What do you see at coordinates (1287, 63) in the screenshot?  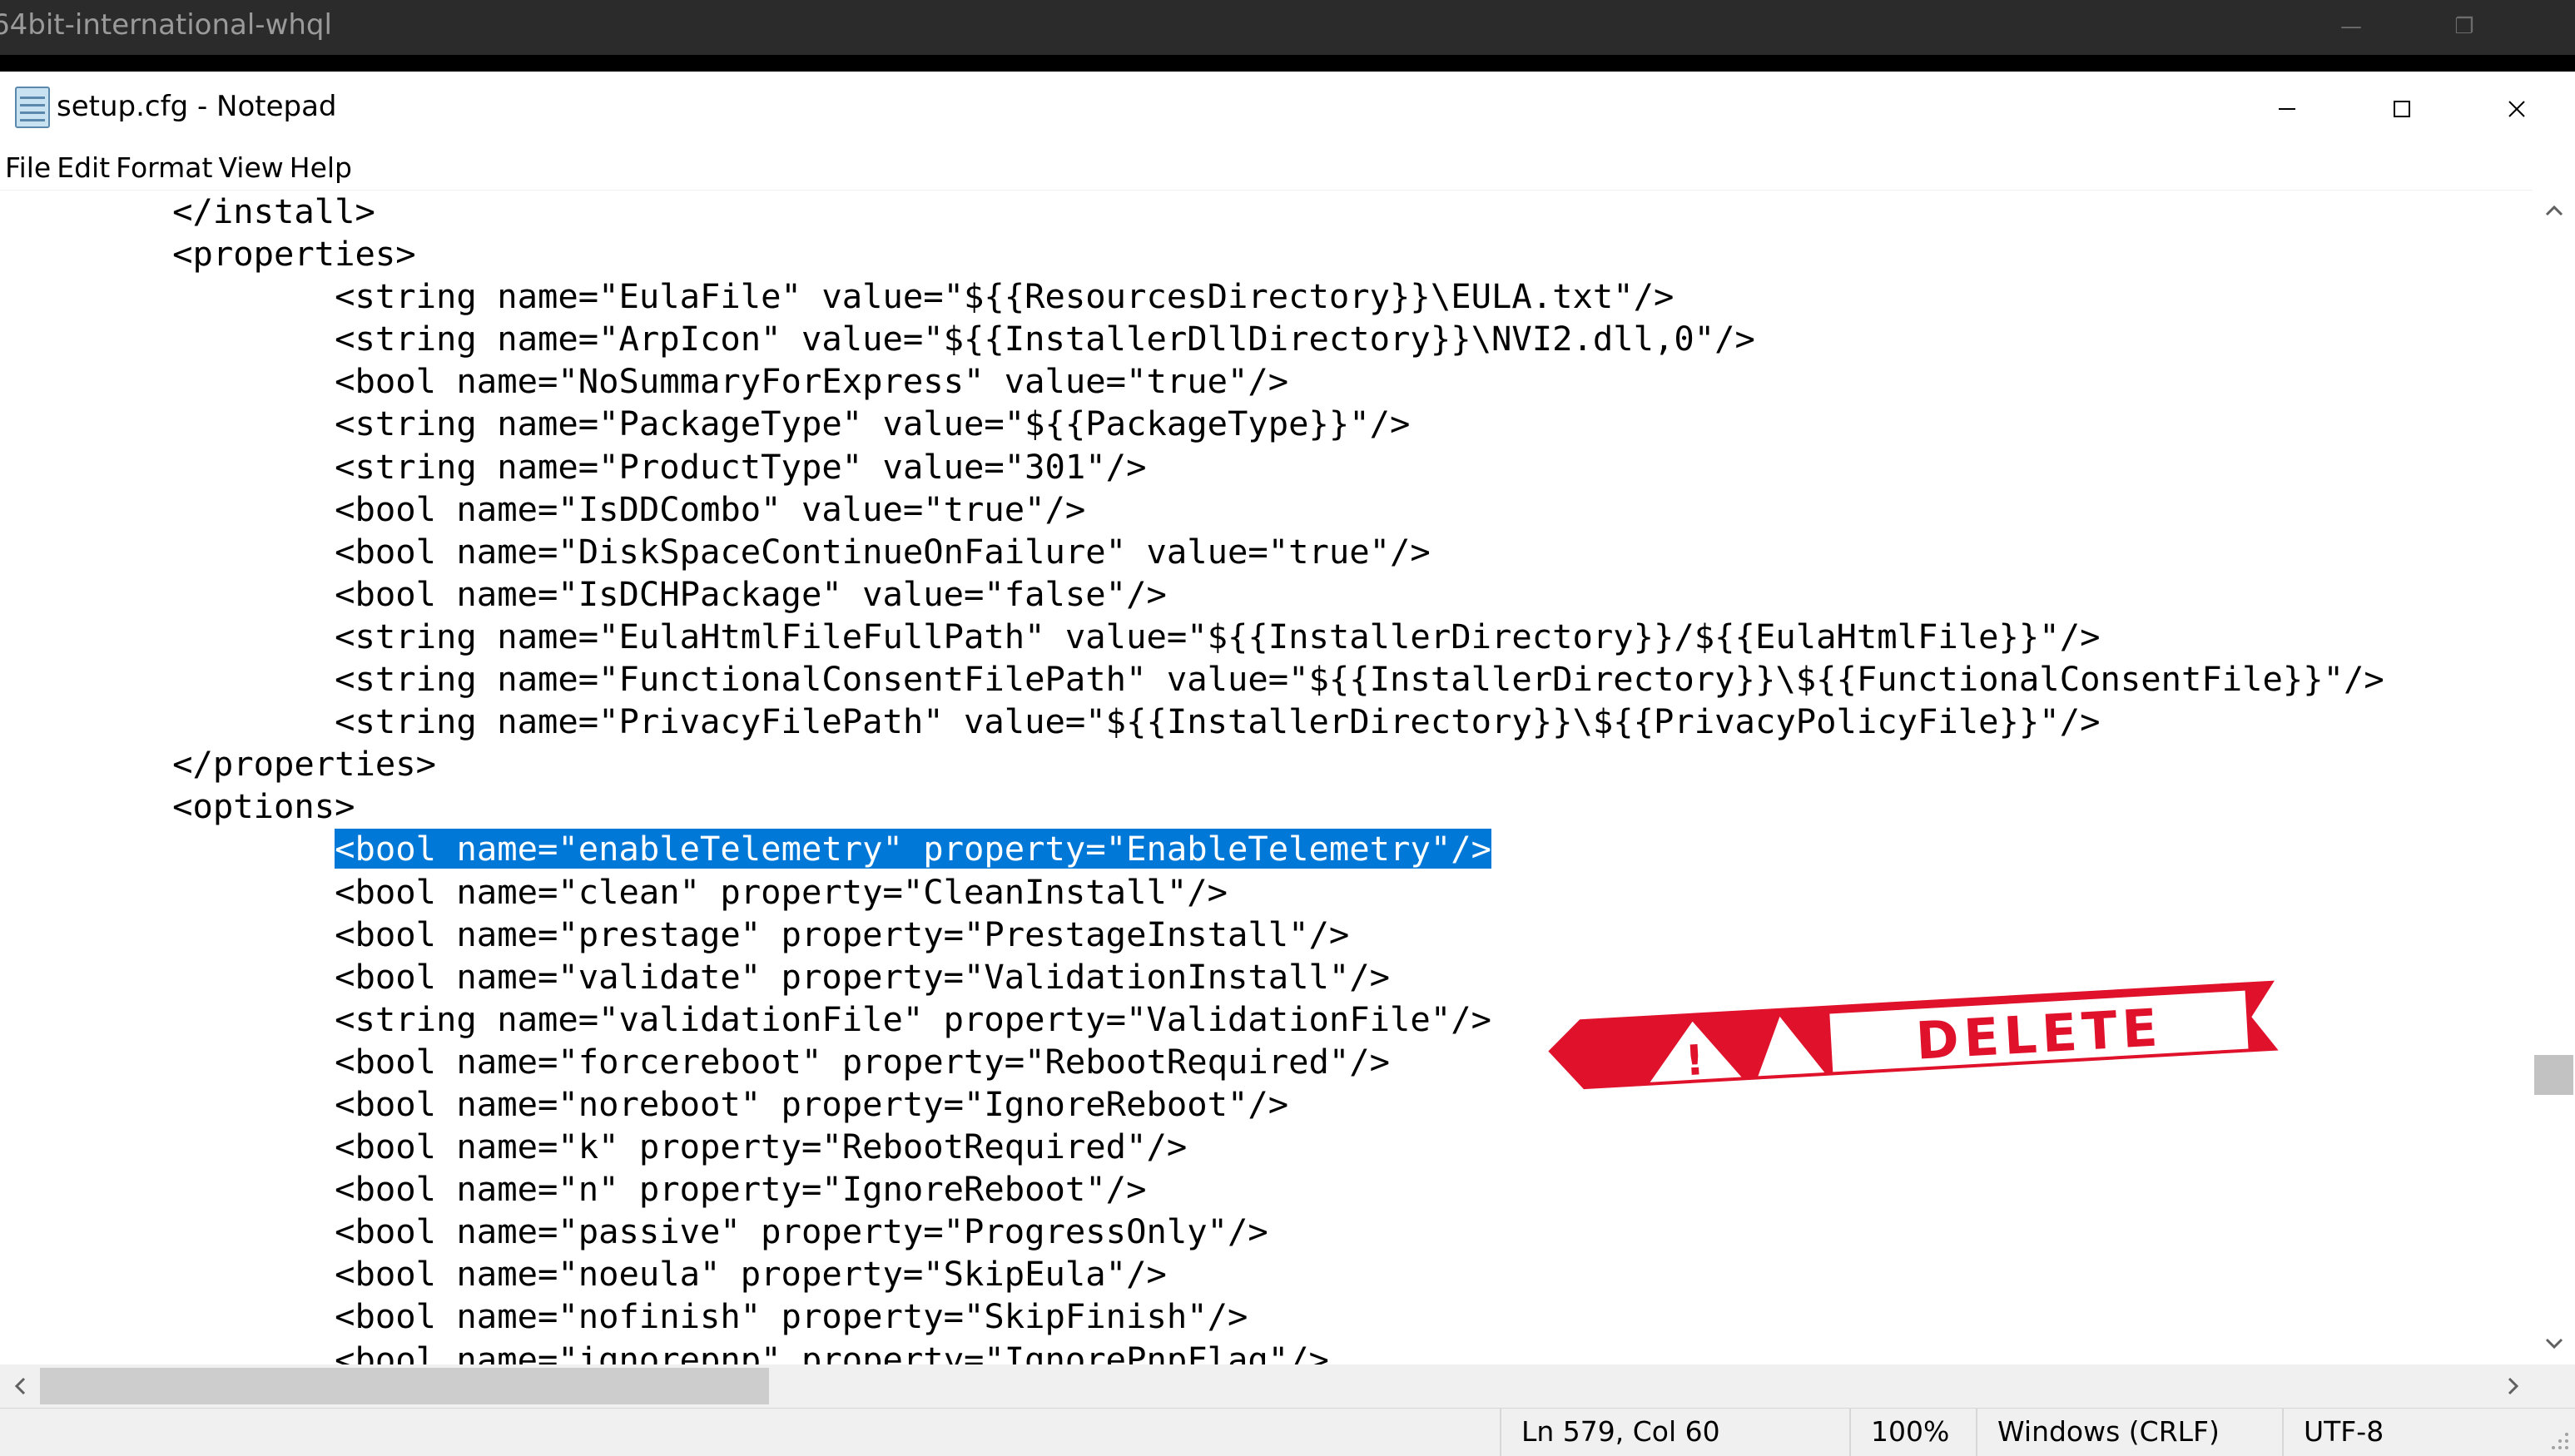 I see `background-window-edge` at bounding box center [1287, 63].